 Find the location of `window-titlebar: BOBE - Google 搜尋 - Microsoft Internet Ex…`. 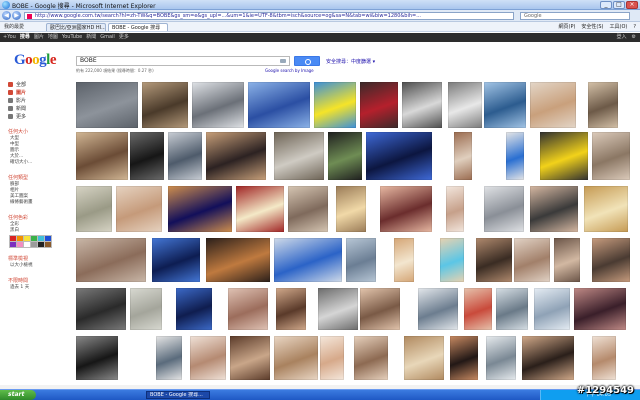

window-titlebar: BOBE - Google 搜尋 - Microsoft Internet Ex… is located at coordinates (320, 5).